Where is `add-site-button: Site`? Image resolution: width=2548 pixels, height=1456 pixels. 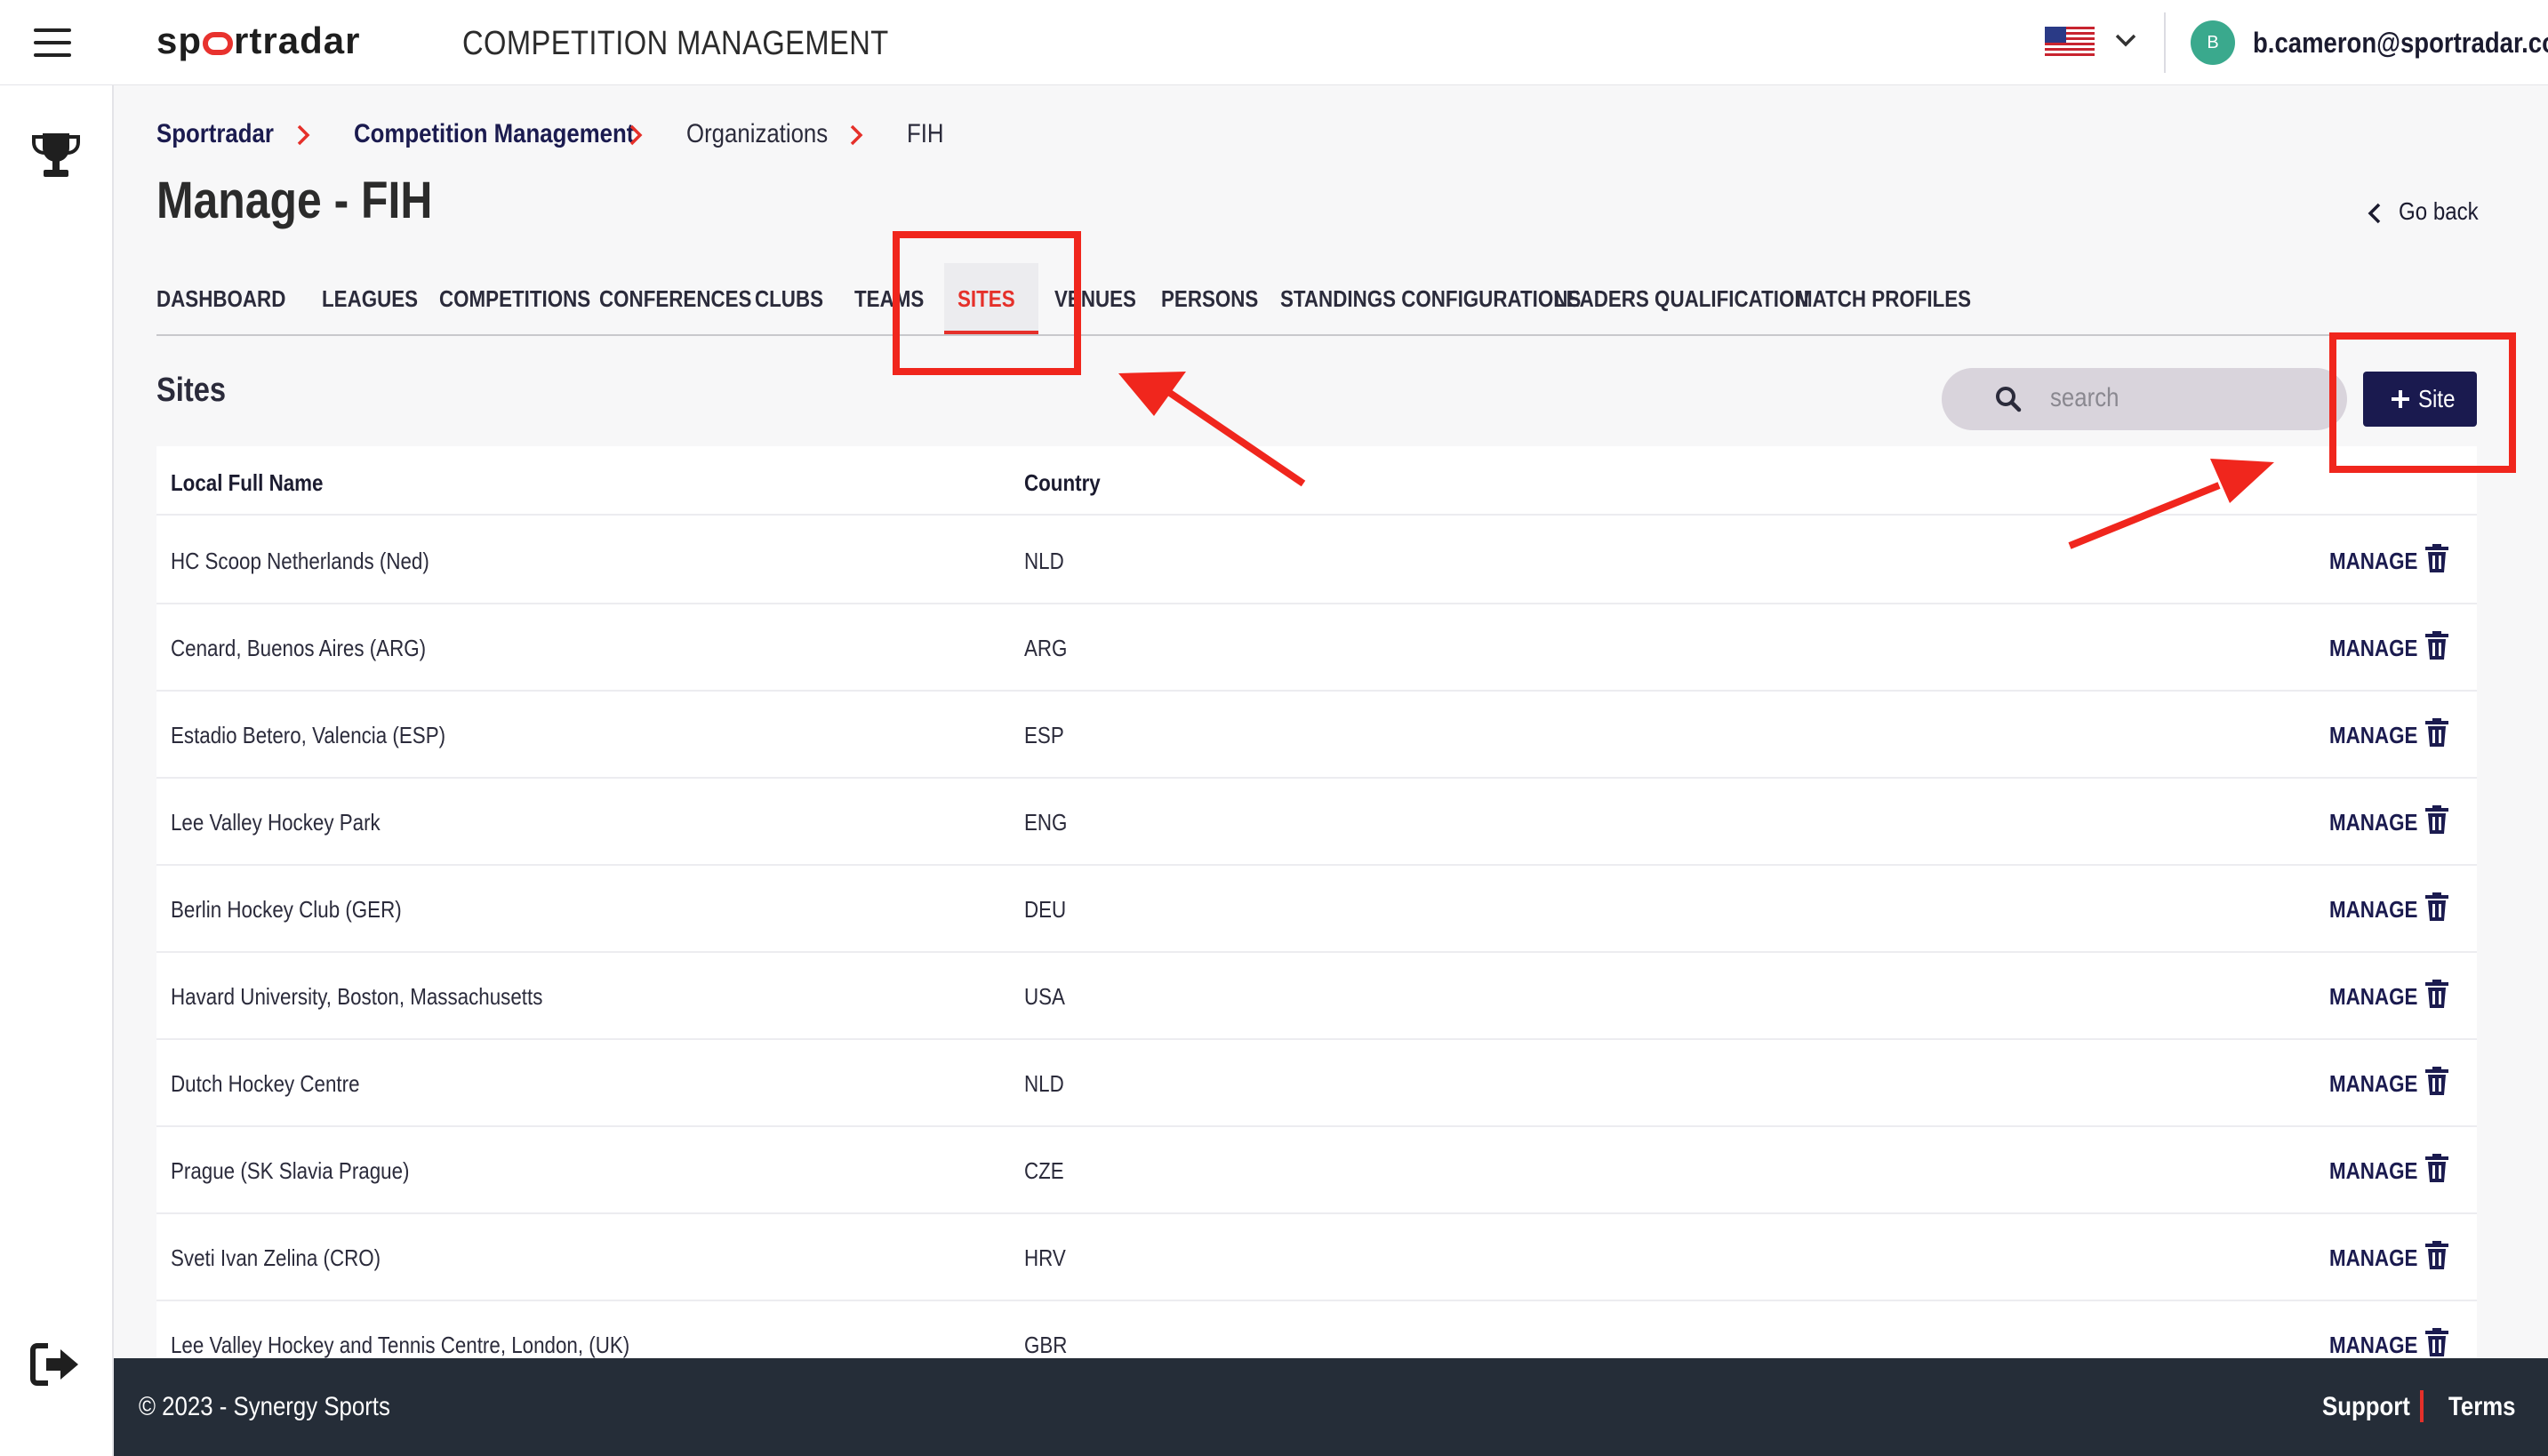 add-site-button: Site is located at coordinates (2420, 399).